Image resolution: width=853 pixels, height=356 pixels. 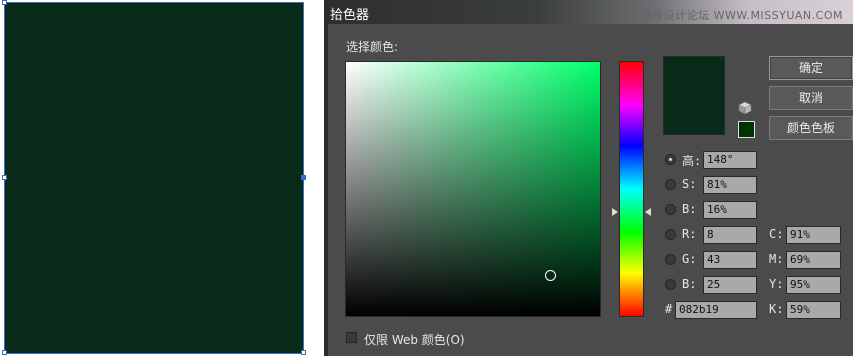 What do you see at coordinates (776, 309) in the screenshot?
I see `black-label: K:` at bounding box center [776, 309].